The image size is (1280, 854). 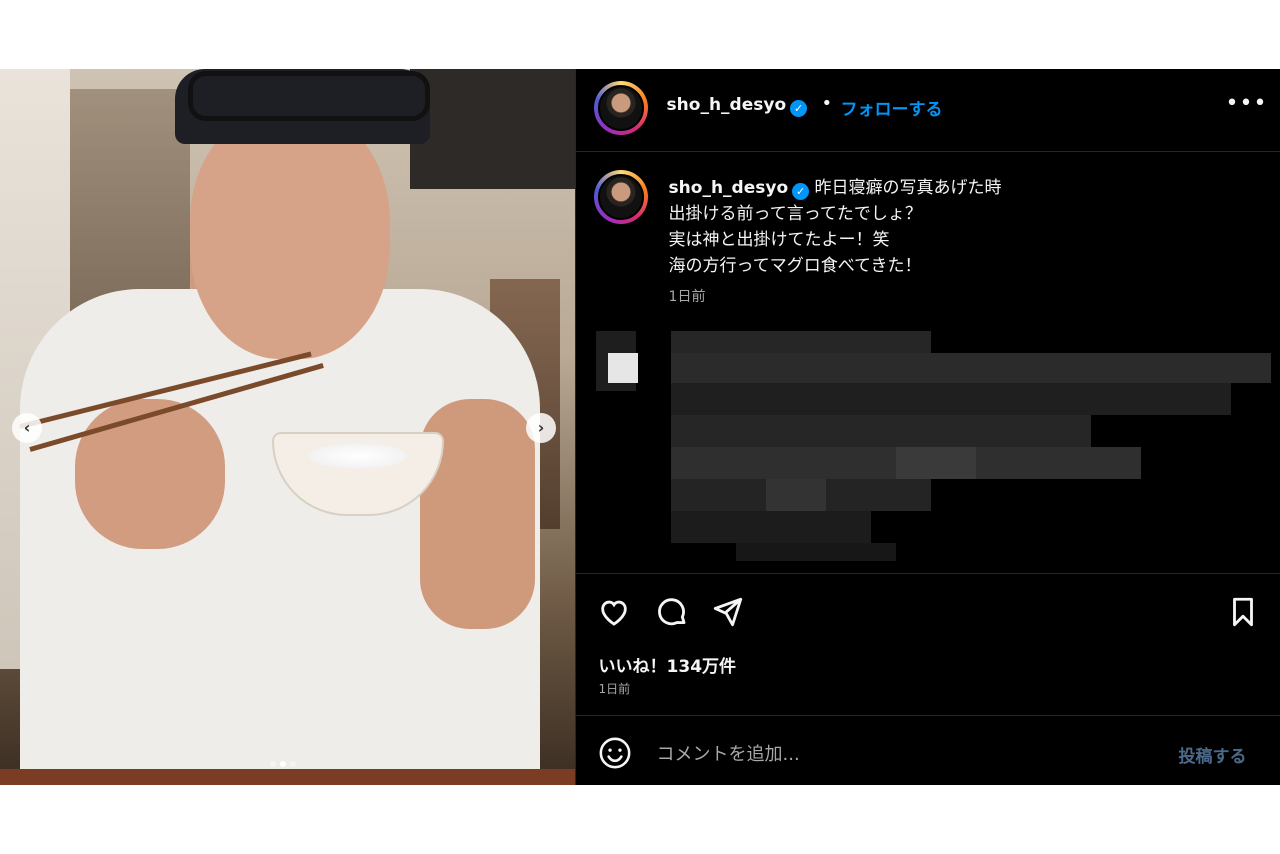 I want to click on photo-table-edge, so click(x=287, y=777).